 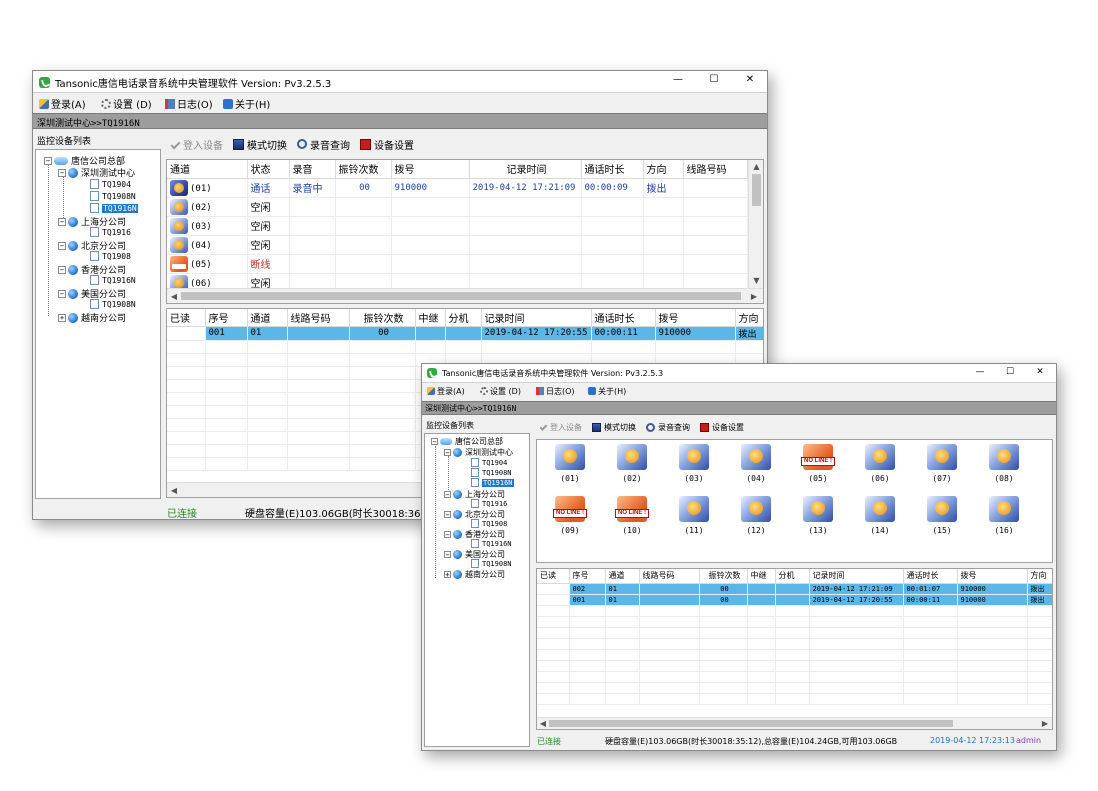 What do you see at coordinates (632, 463) in the screenshot?
I see `channel-tile: (02)` at bounding box center [632, 463].